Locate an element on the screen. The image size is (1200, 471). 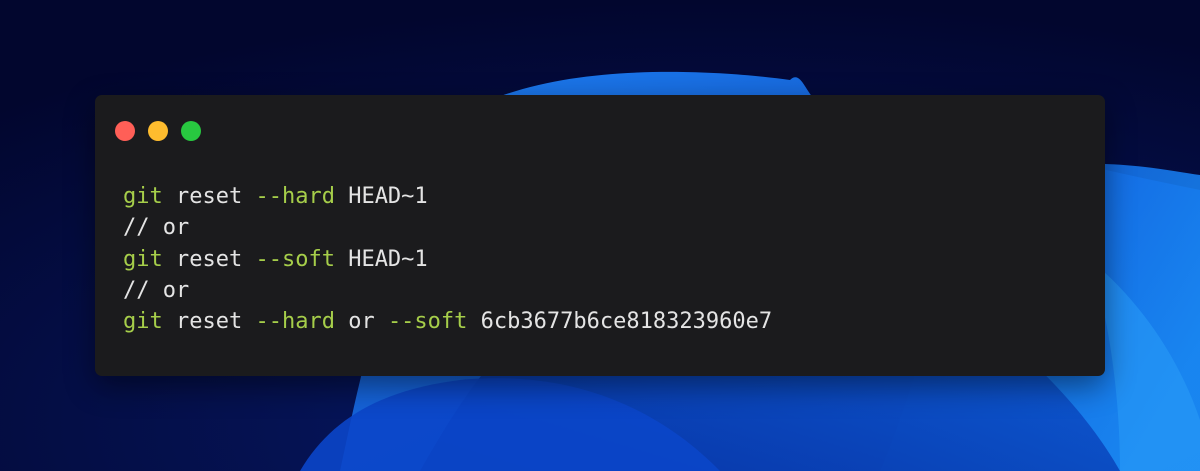
code-line-3: git reset --soft HEAD~1 is located at coordinates (447, 259).